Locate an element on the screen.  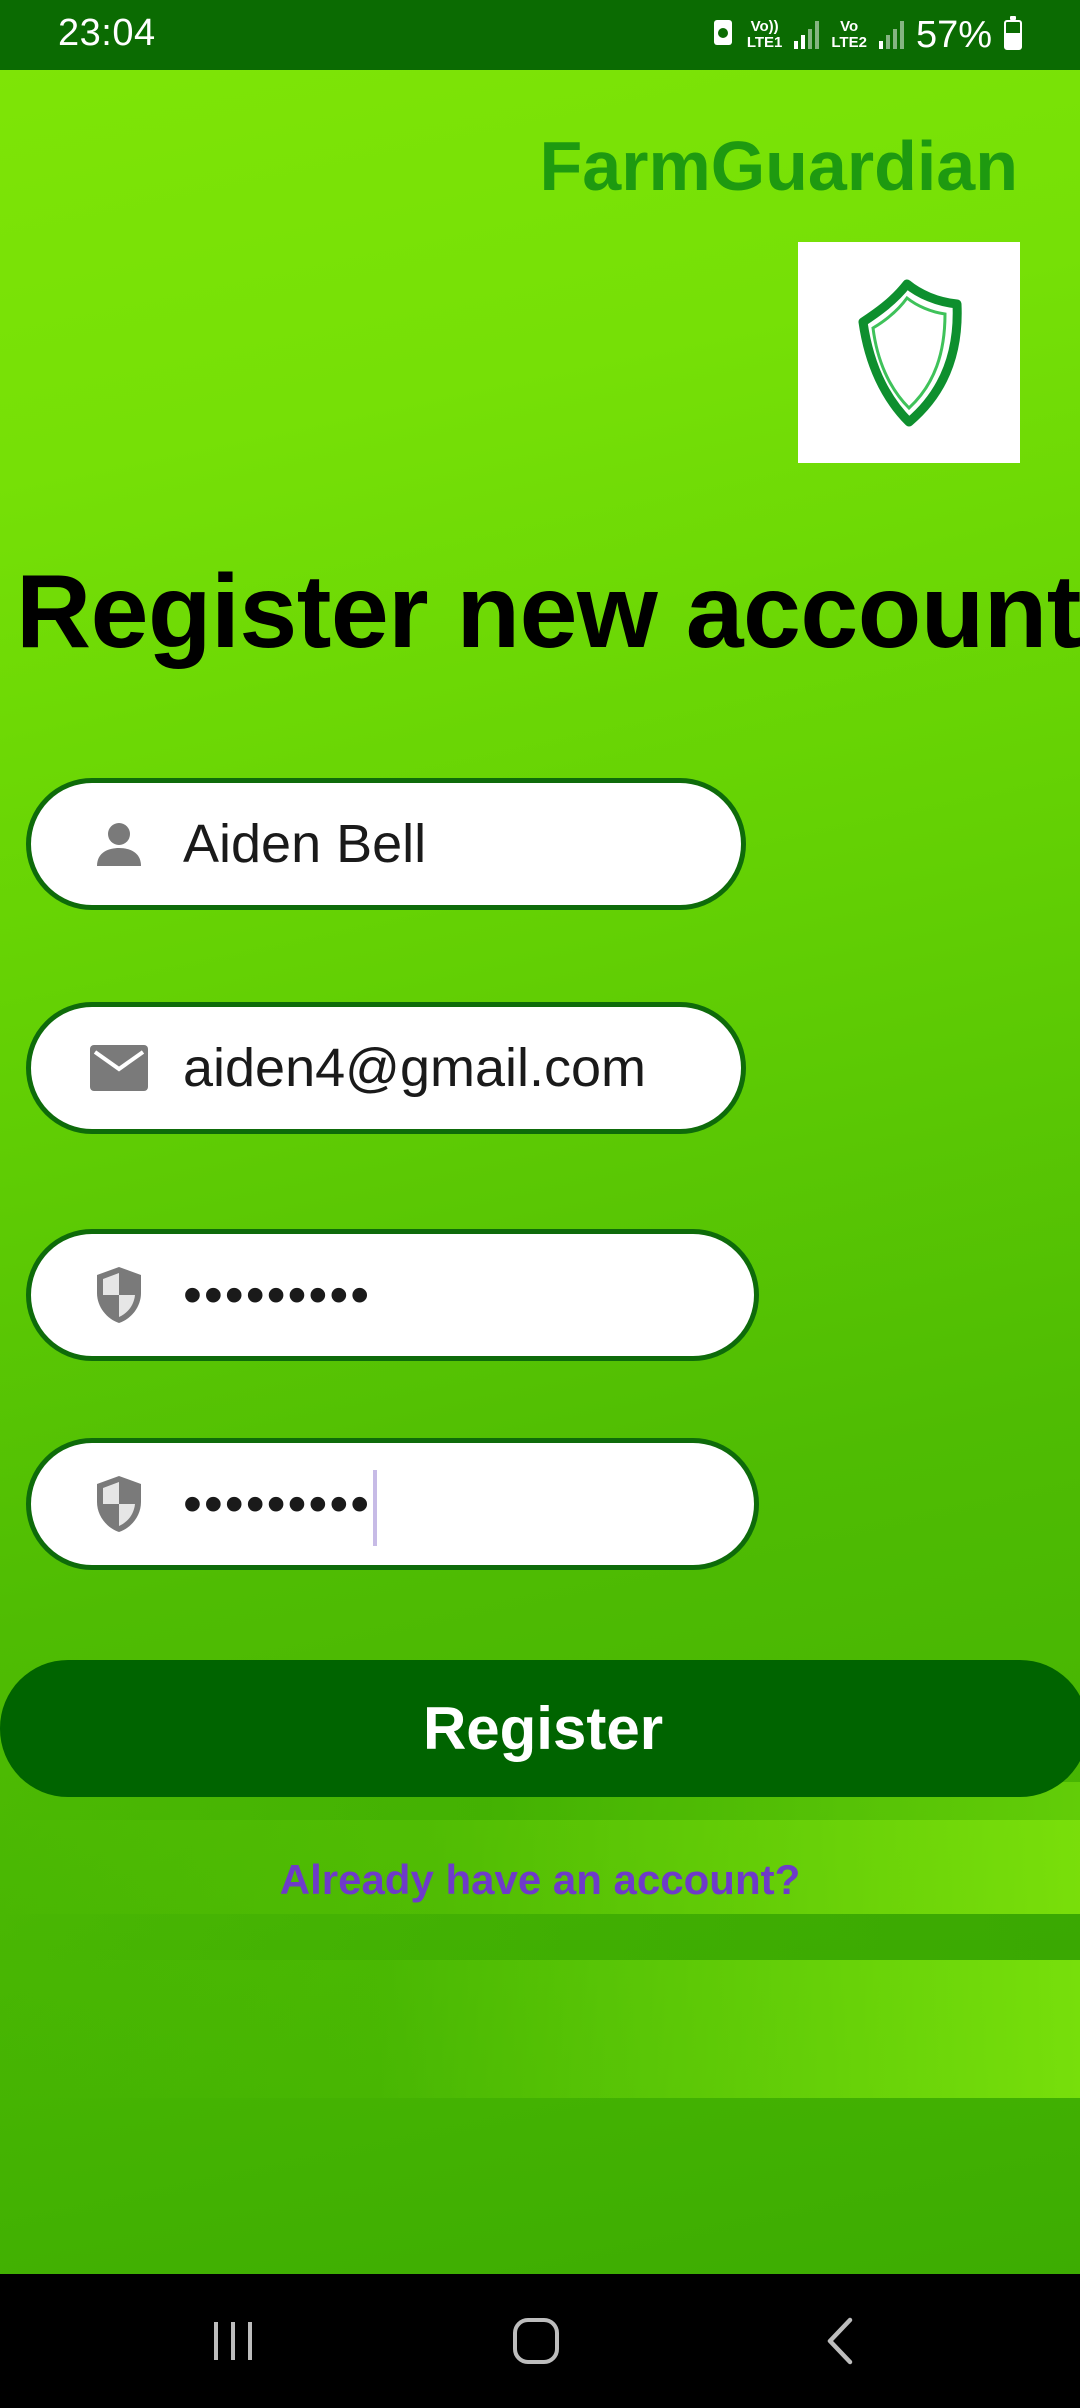
confirm-password-value: ••••••••• is located at coordinates (277, 1504).